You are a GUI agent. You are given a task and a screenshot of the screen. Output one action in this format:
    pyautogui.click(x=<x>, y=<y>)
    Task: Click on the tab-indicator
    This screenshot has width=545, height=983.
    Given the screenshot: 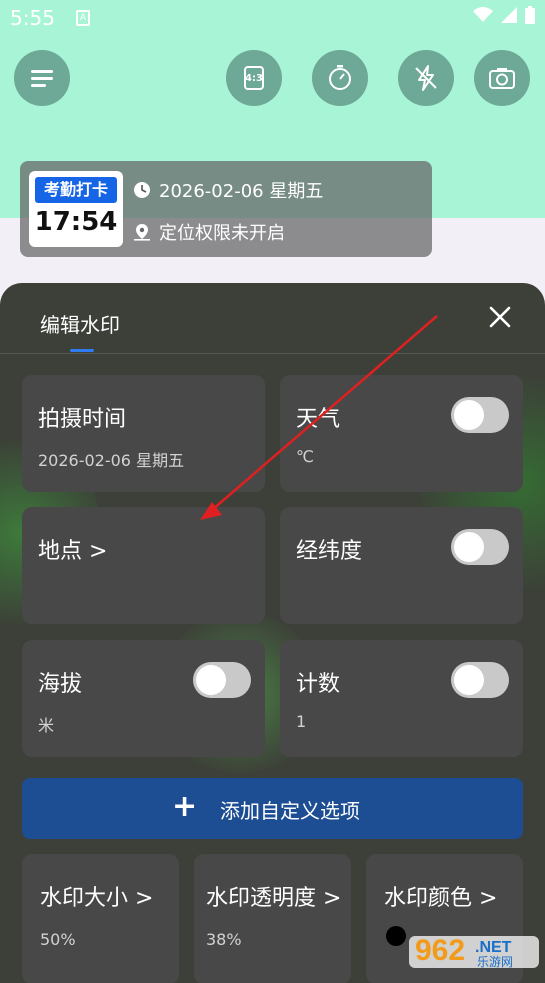 What is the action you would take?
    pyautogui.click(x=82, y=350)
    